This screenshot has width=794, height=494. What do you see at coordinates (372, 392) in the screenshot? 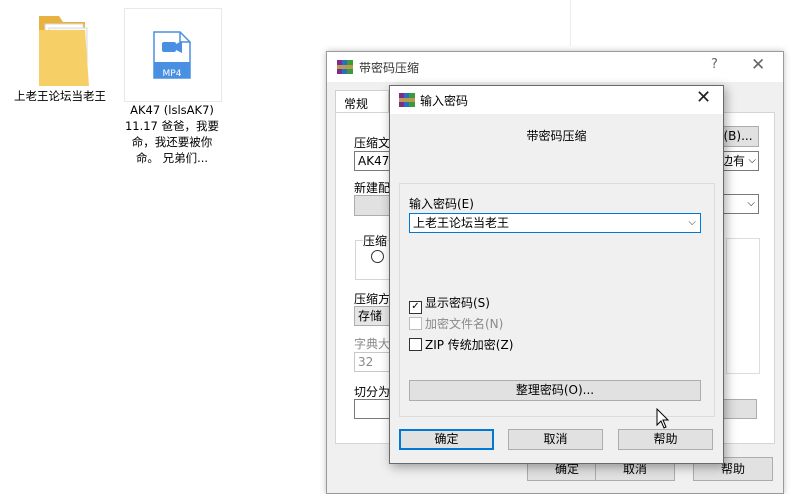
I see `split-label: 切分为` at bounding box center [372, 392].